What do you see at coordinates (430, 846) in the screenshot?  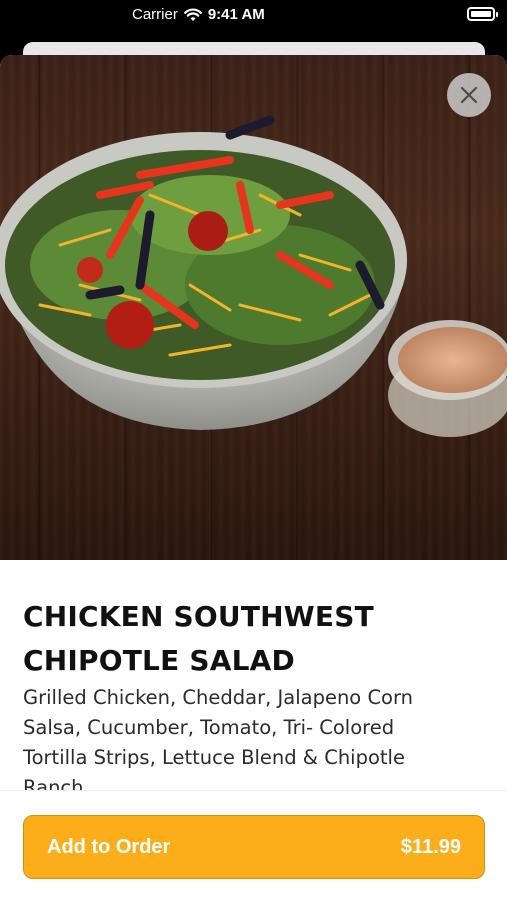 I see `price-label: $11.99` at bounding box center [430, 846].